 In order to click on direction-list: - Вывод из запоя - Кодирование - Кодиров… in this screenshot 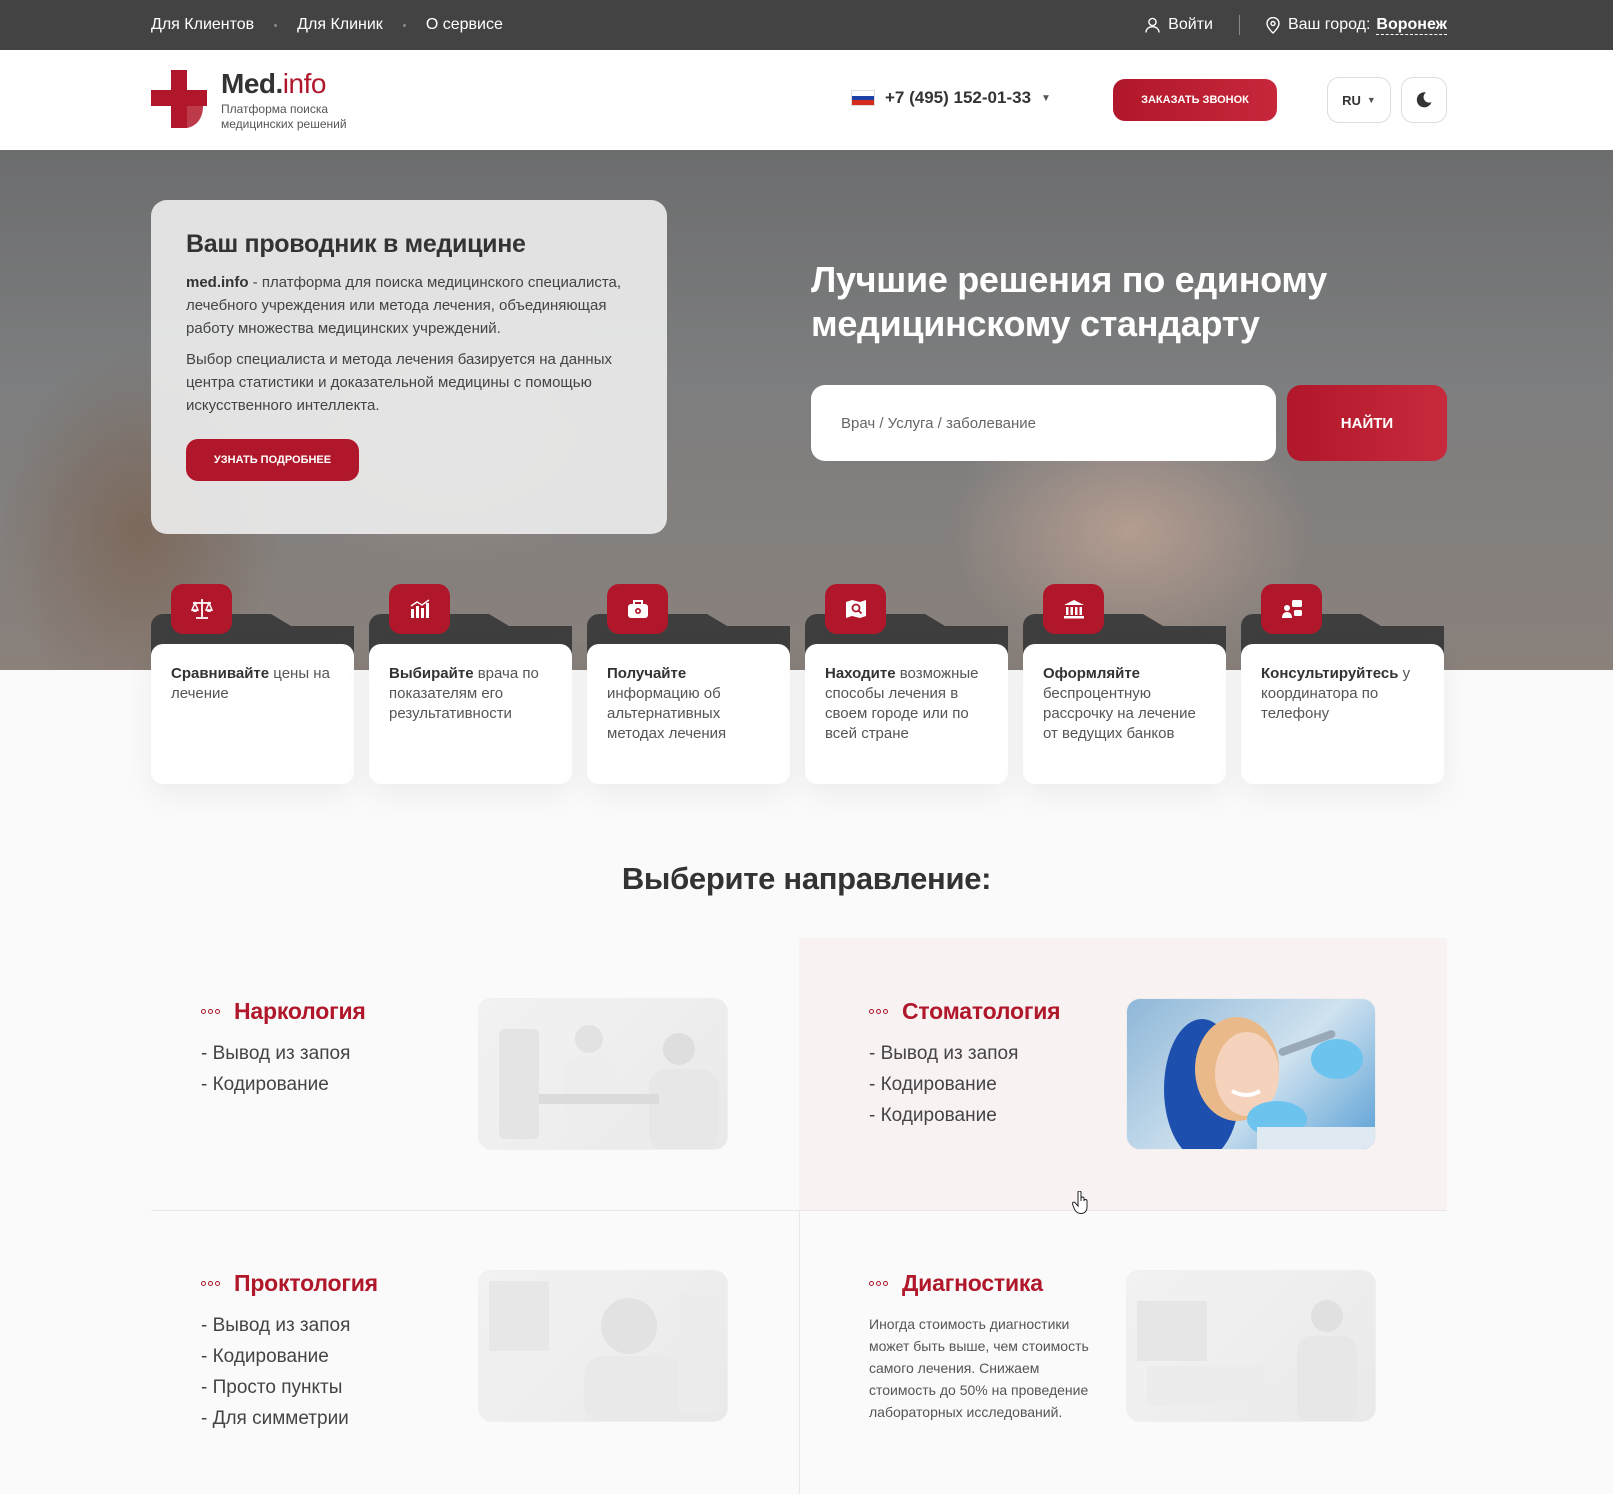, I will do `click(943, 1084)`.